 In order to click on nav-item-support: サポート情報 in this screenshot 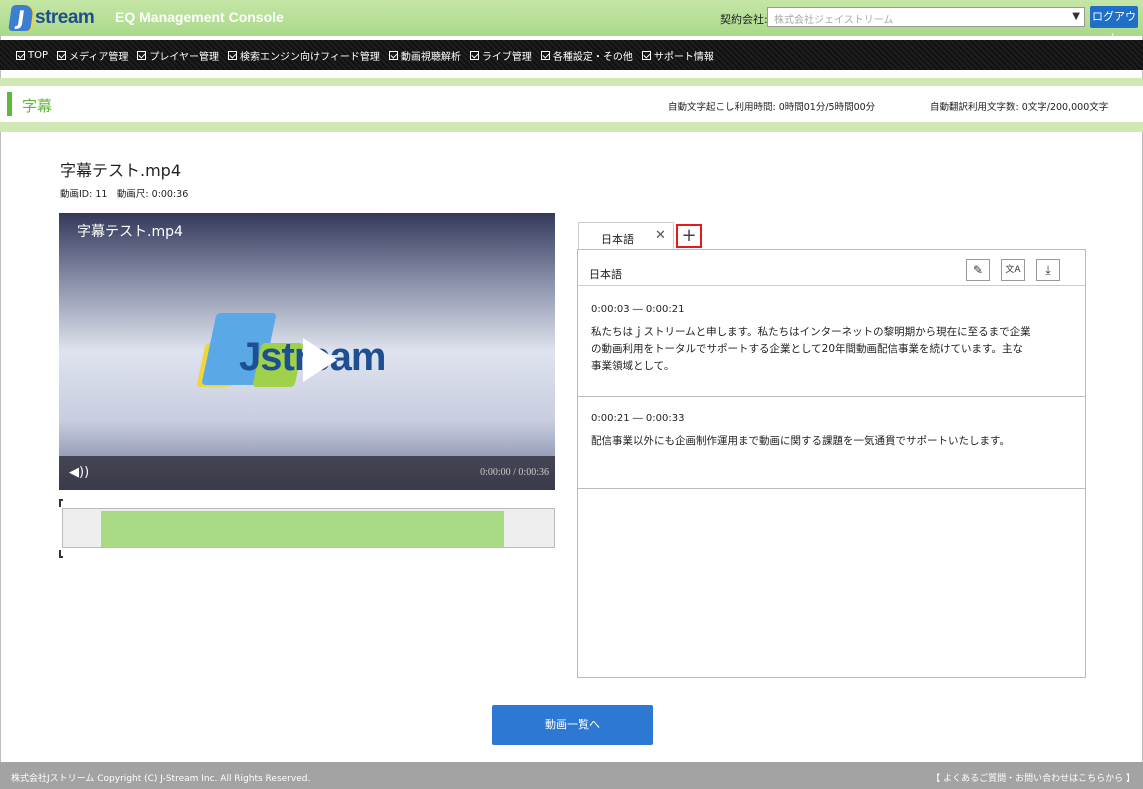, I will do `click(677, 55)`.